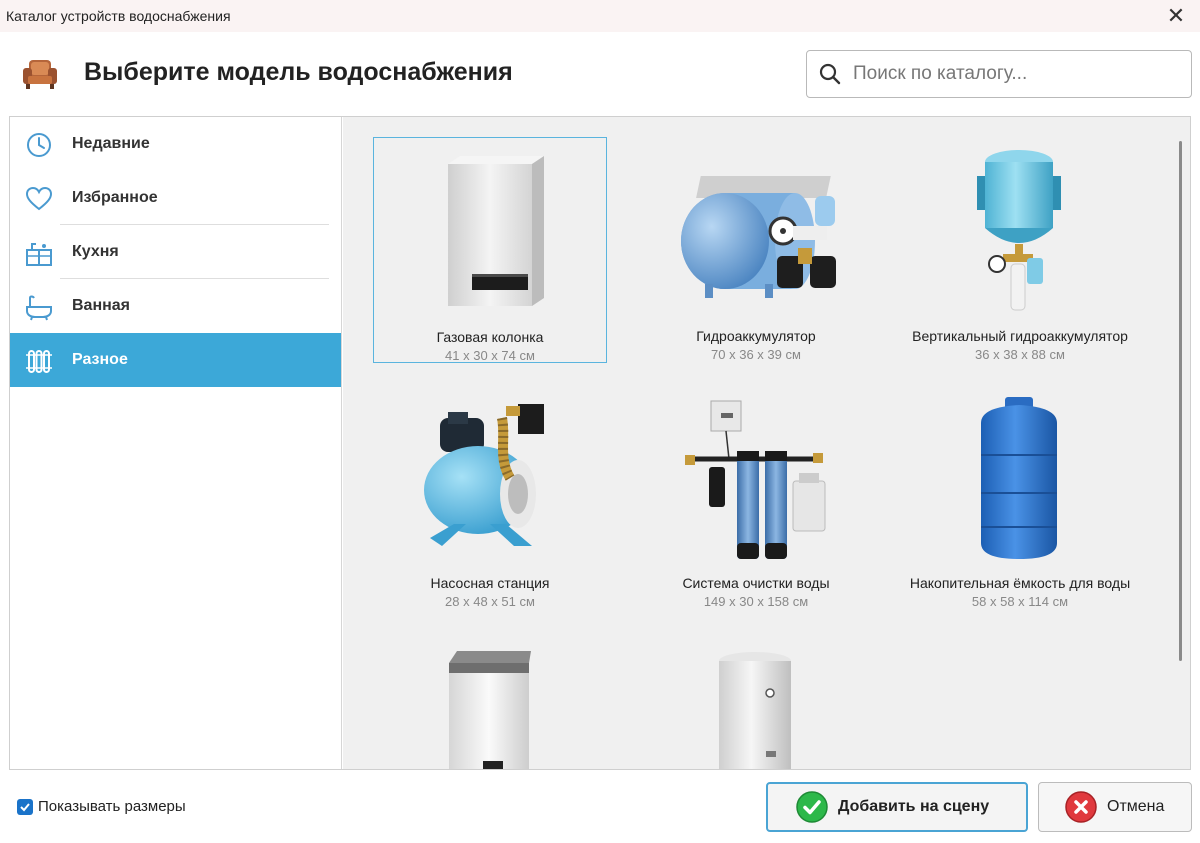 This screenshot has width=1200, height=843. Describe the element at coordinates (755, 231) in the screenshot. I see `accumulator-image` at that location.